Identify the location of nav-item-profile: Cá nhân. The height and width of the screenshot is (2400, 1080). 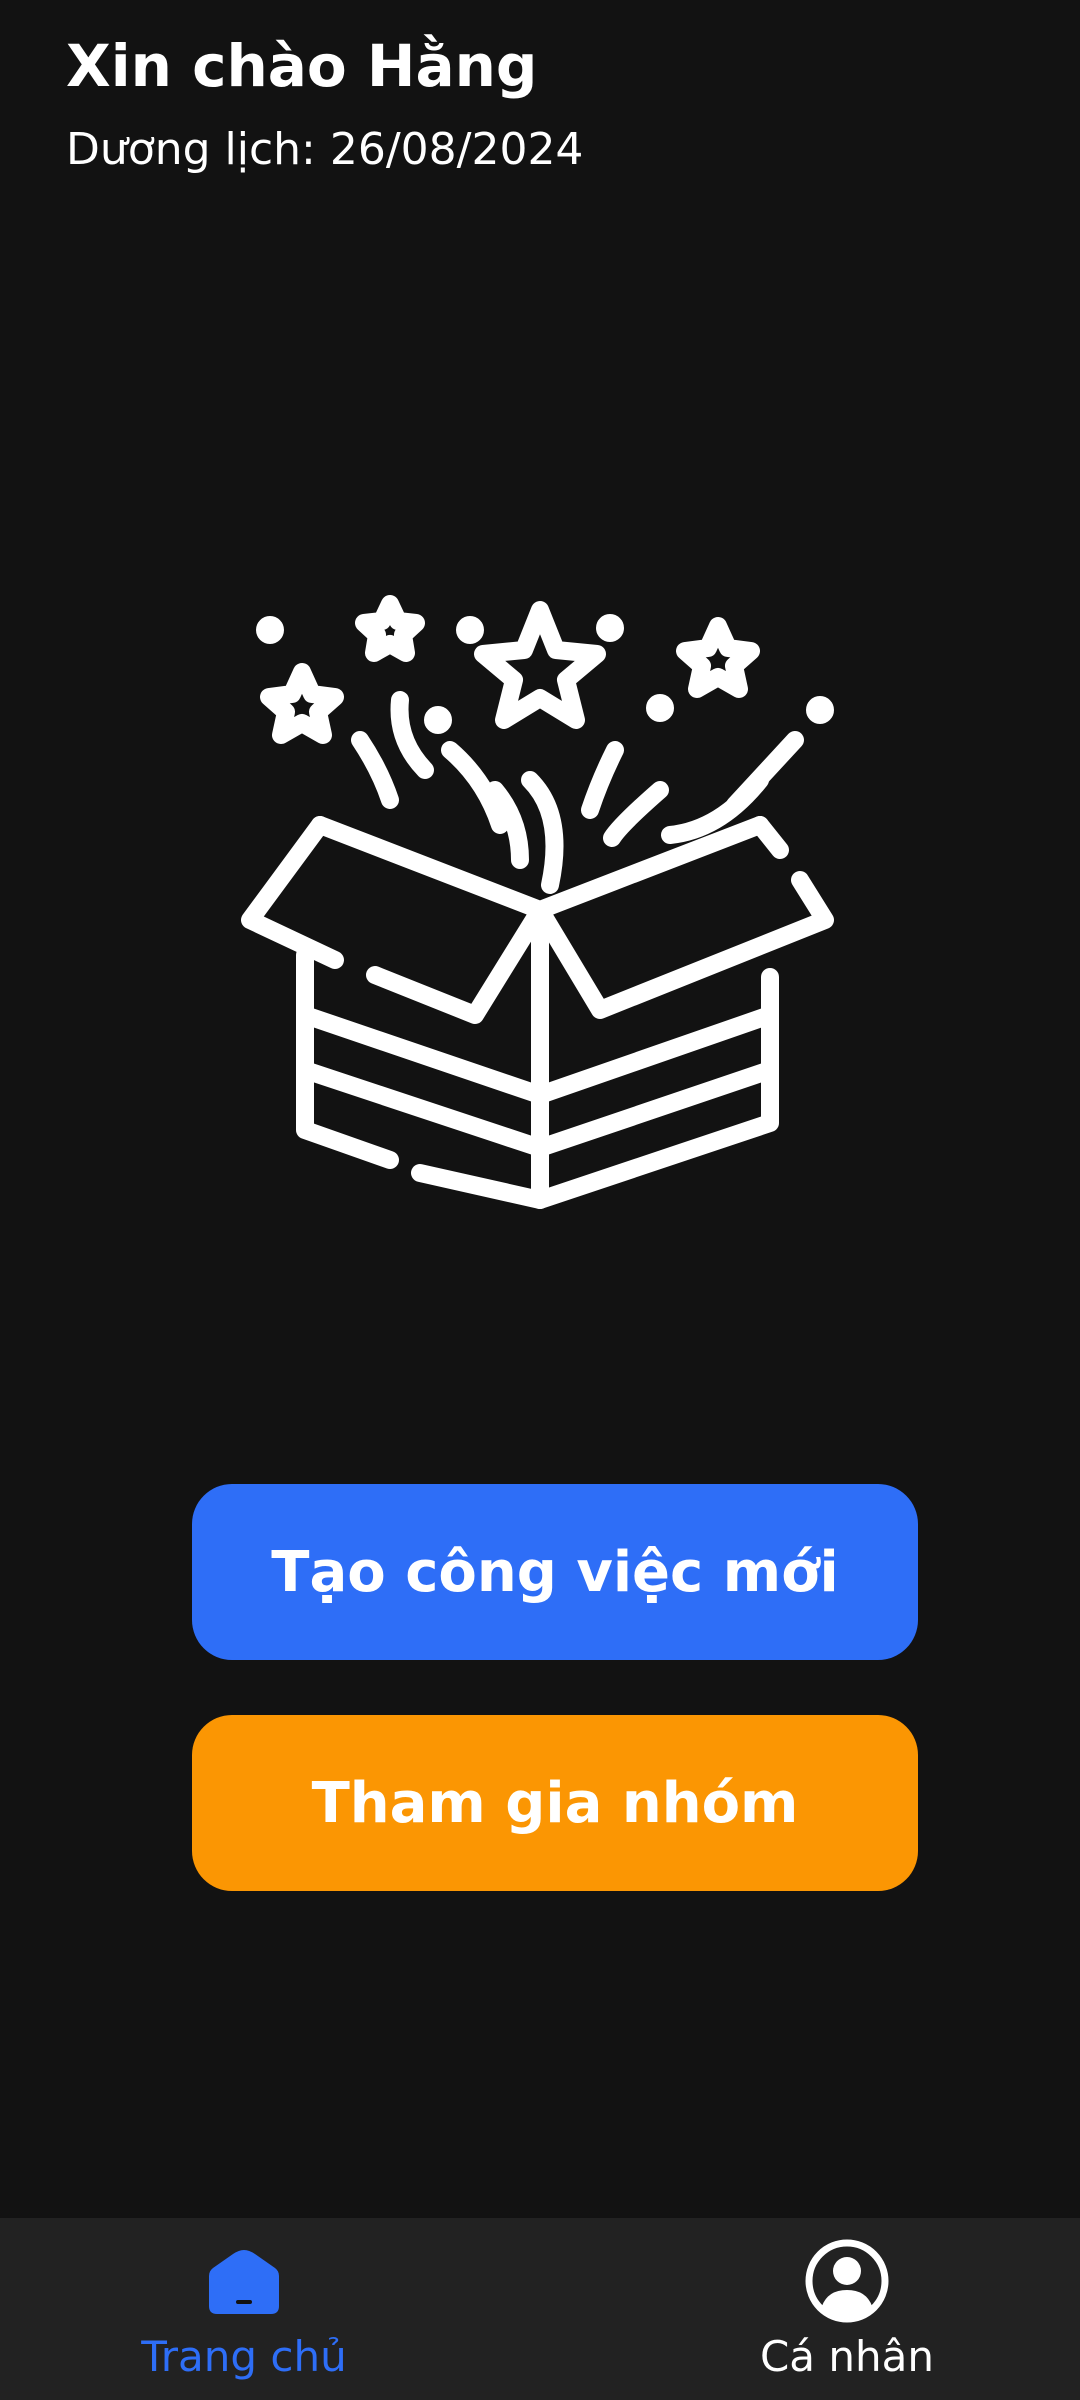
(847, 2310).